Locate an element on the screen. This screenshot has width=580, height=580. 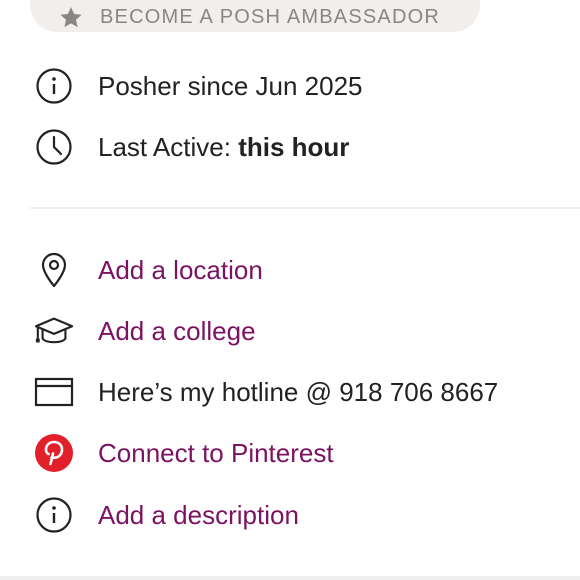
hotline-text: Here’s my hotline @ 918 706 8667 is located at coordinates (298, 392).